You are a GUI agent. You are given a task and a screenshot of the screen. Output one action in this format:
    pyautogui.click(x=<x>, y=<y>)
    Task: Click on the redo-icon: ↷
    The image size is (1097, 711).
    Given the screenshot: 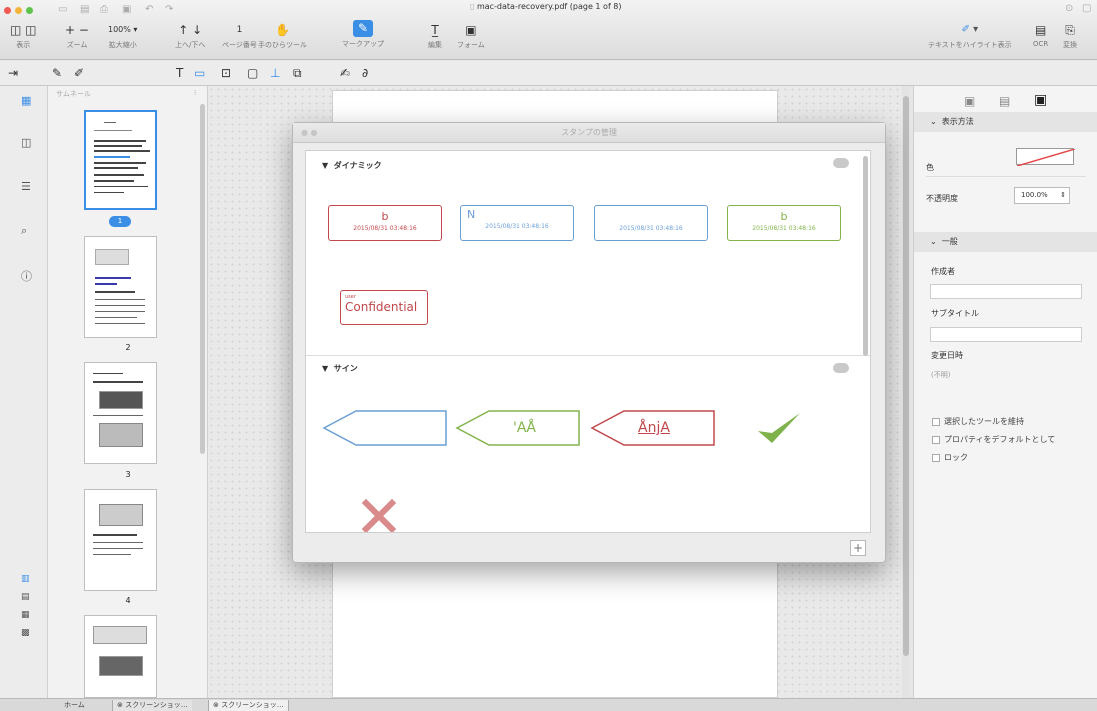 What is the action you would take?
    pyautogui.click(x=169, y=9)
    